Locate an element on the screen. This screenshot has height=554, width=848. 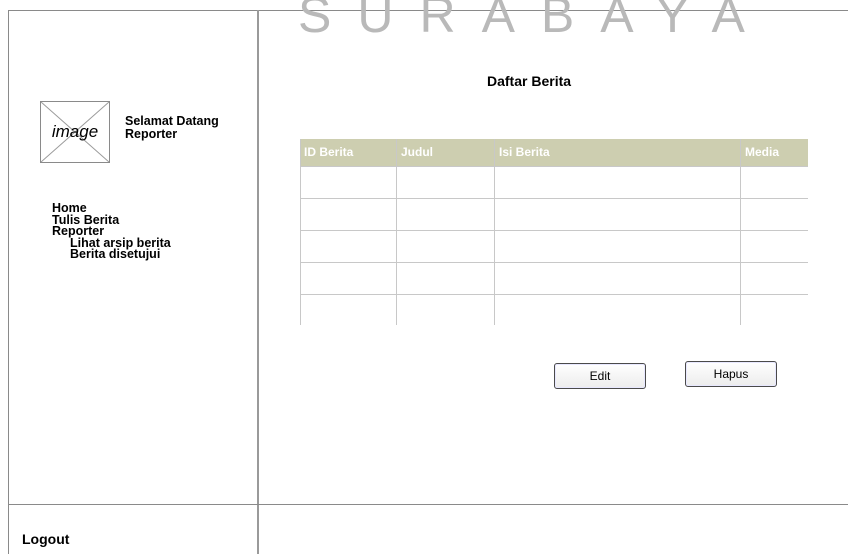
logout-link: Logout is located at coordinates (45, 539).